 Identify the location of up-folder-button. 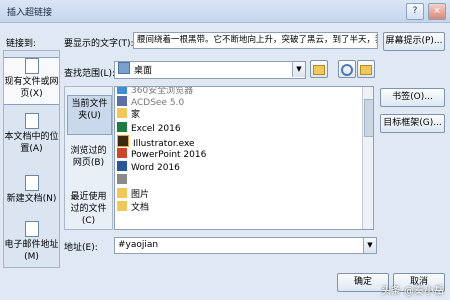
(319, 69).